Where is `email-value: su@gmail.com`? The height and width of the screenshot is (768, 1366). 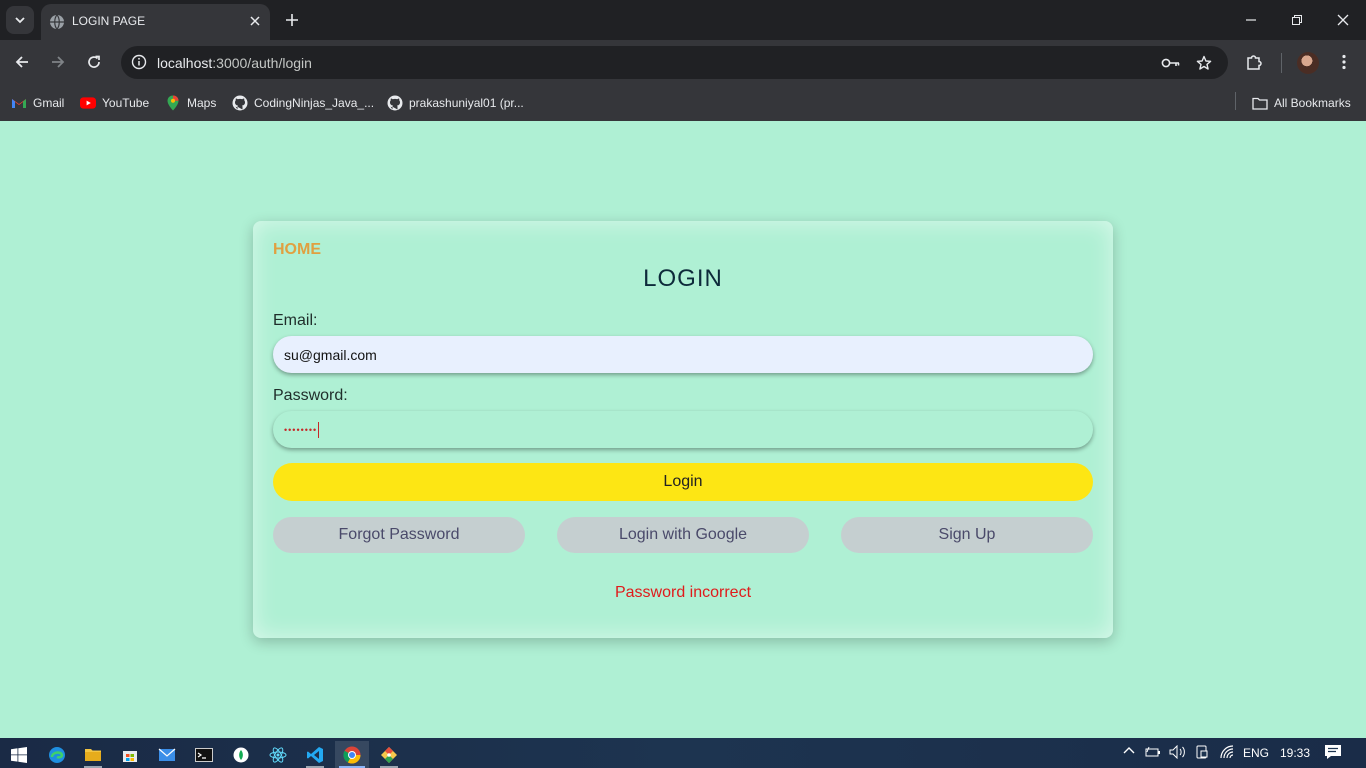
email-value: su@gmail.com is located at coordinates (330, 354).